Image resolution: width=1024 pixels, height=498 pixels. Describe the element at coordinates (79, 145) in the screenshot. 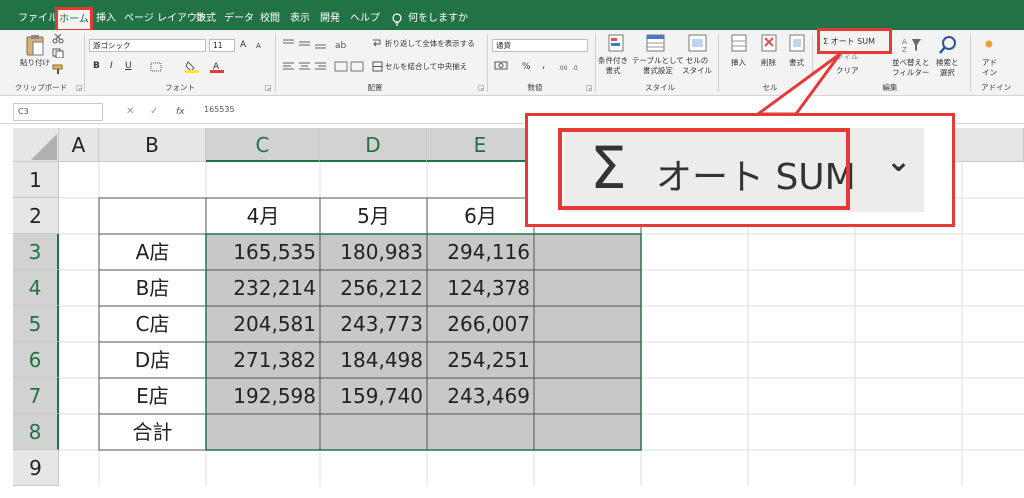

I see `column-header-a: A` at that location.